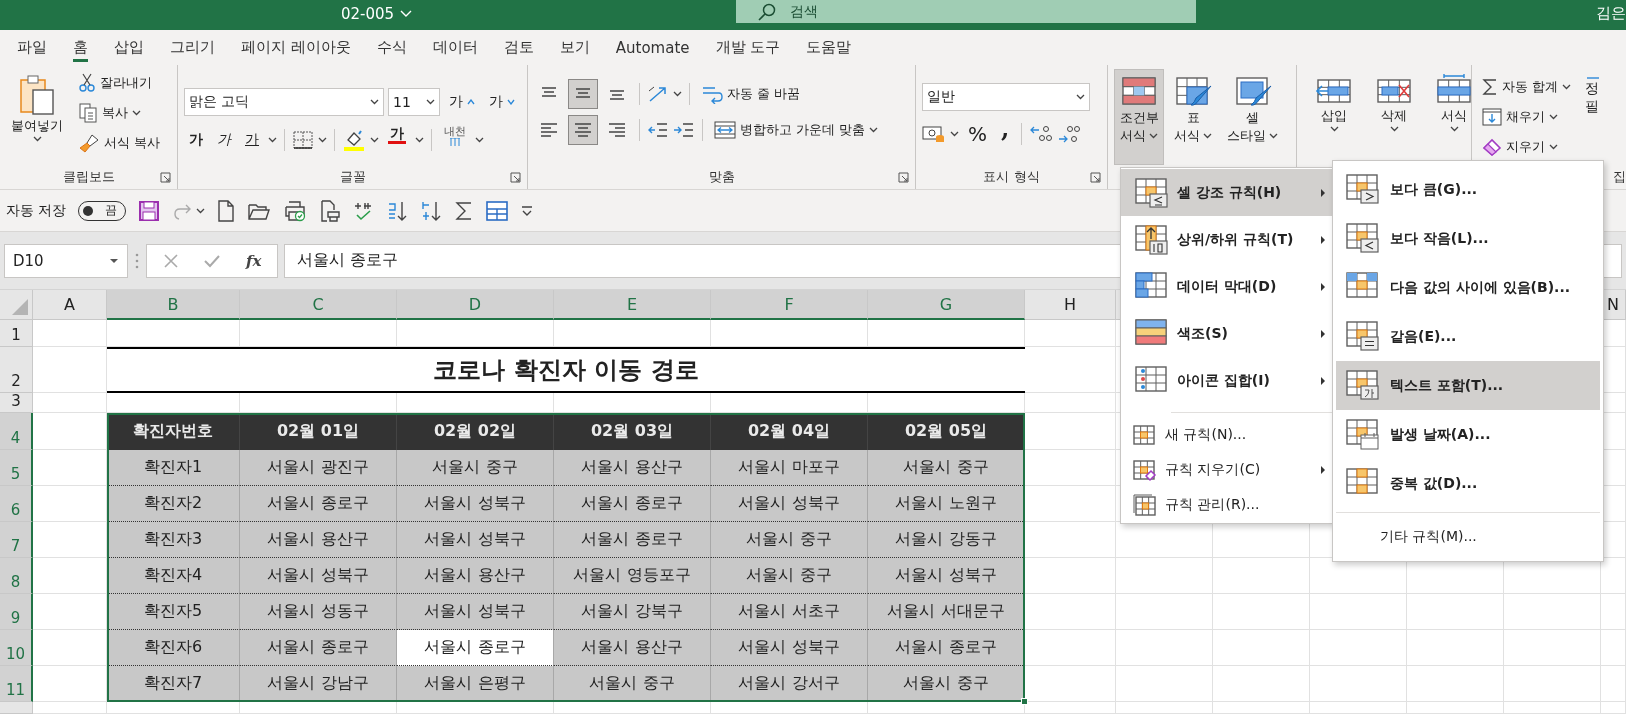 The height and width of the screenshot is (714, 1626). Describe the element at coordinates (475, 684) in the screenshot. I see `table-cell: 서울시 은평구` at that location.